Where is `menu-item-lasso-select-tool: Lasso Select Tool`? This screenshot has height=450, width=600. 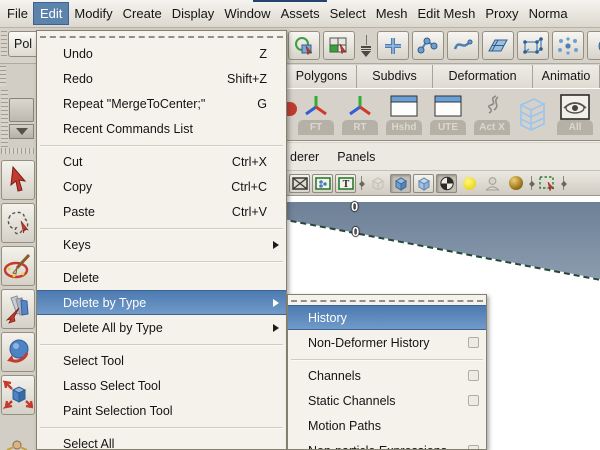
menu-item-lasso-select-tool: Lasso Select Tool is located at coordinates (161, 385).